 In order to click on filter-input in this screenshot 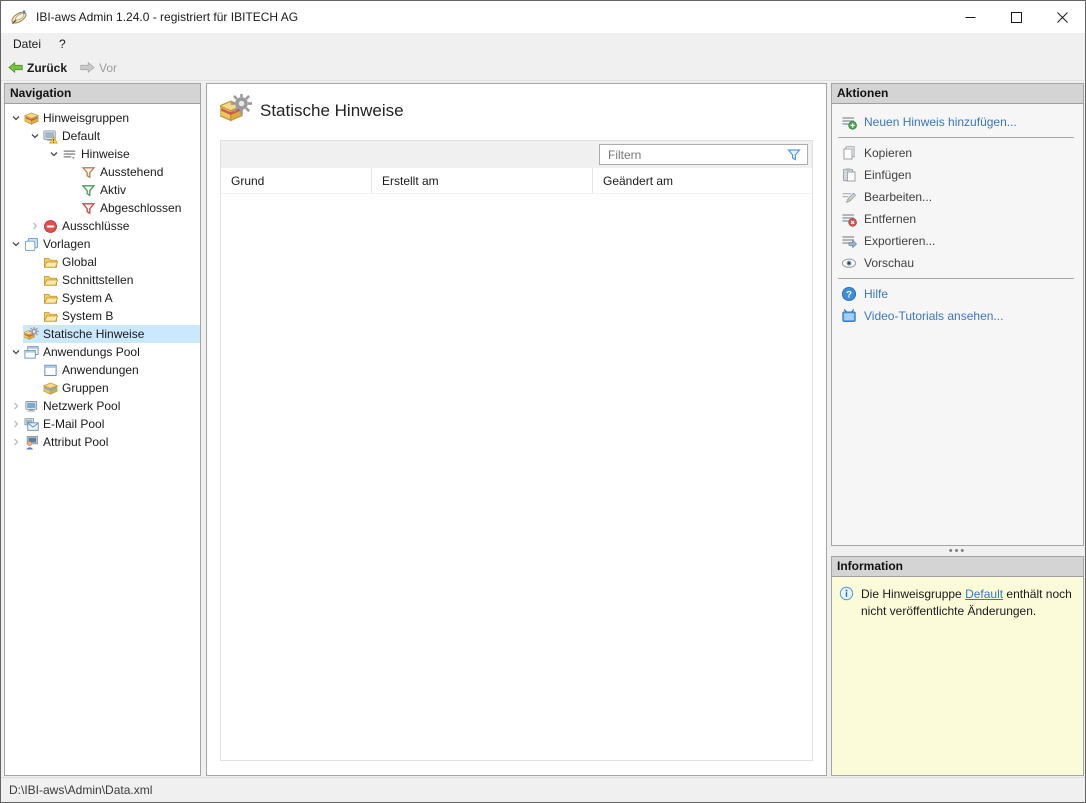, I will do `click(703, 154)`.